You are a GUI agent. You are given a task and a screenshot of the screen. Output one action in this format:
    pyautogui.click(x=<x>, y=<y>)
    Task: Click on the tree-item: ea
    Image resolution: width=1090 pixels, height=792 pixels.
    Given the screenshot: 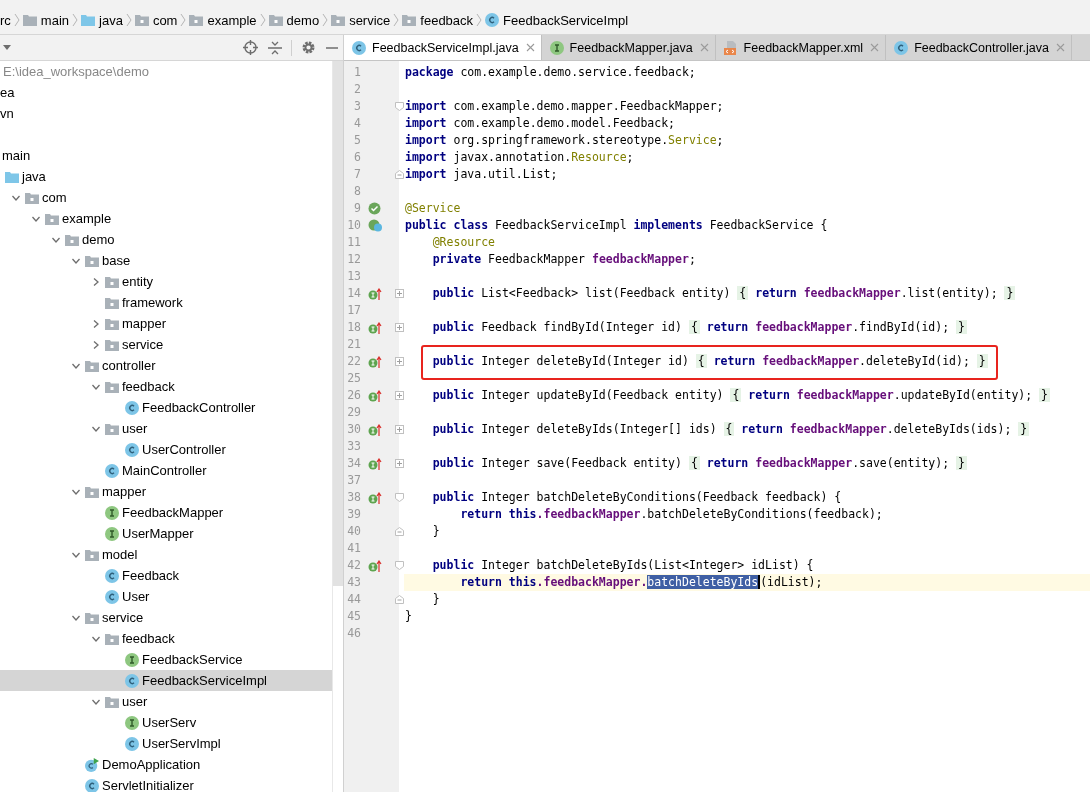 What is the action you would take?
    pyautogui.click(x=166, y=92)
    